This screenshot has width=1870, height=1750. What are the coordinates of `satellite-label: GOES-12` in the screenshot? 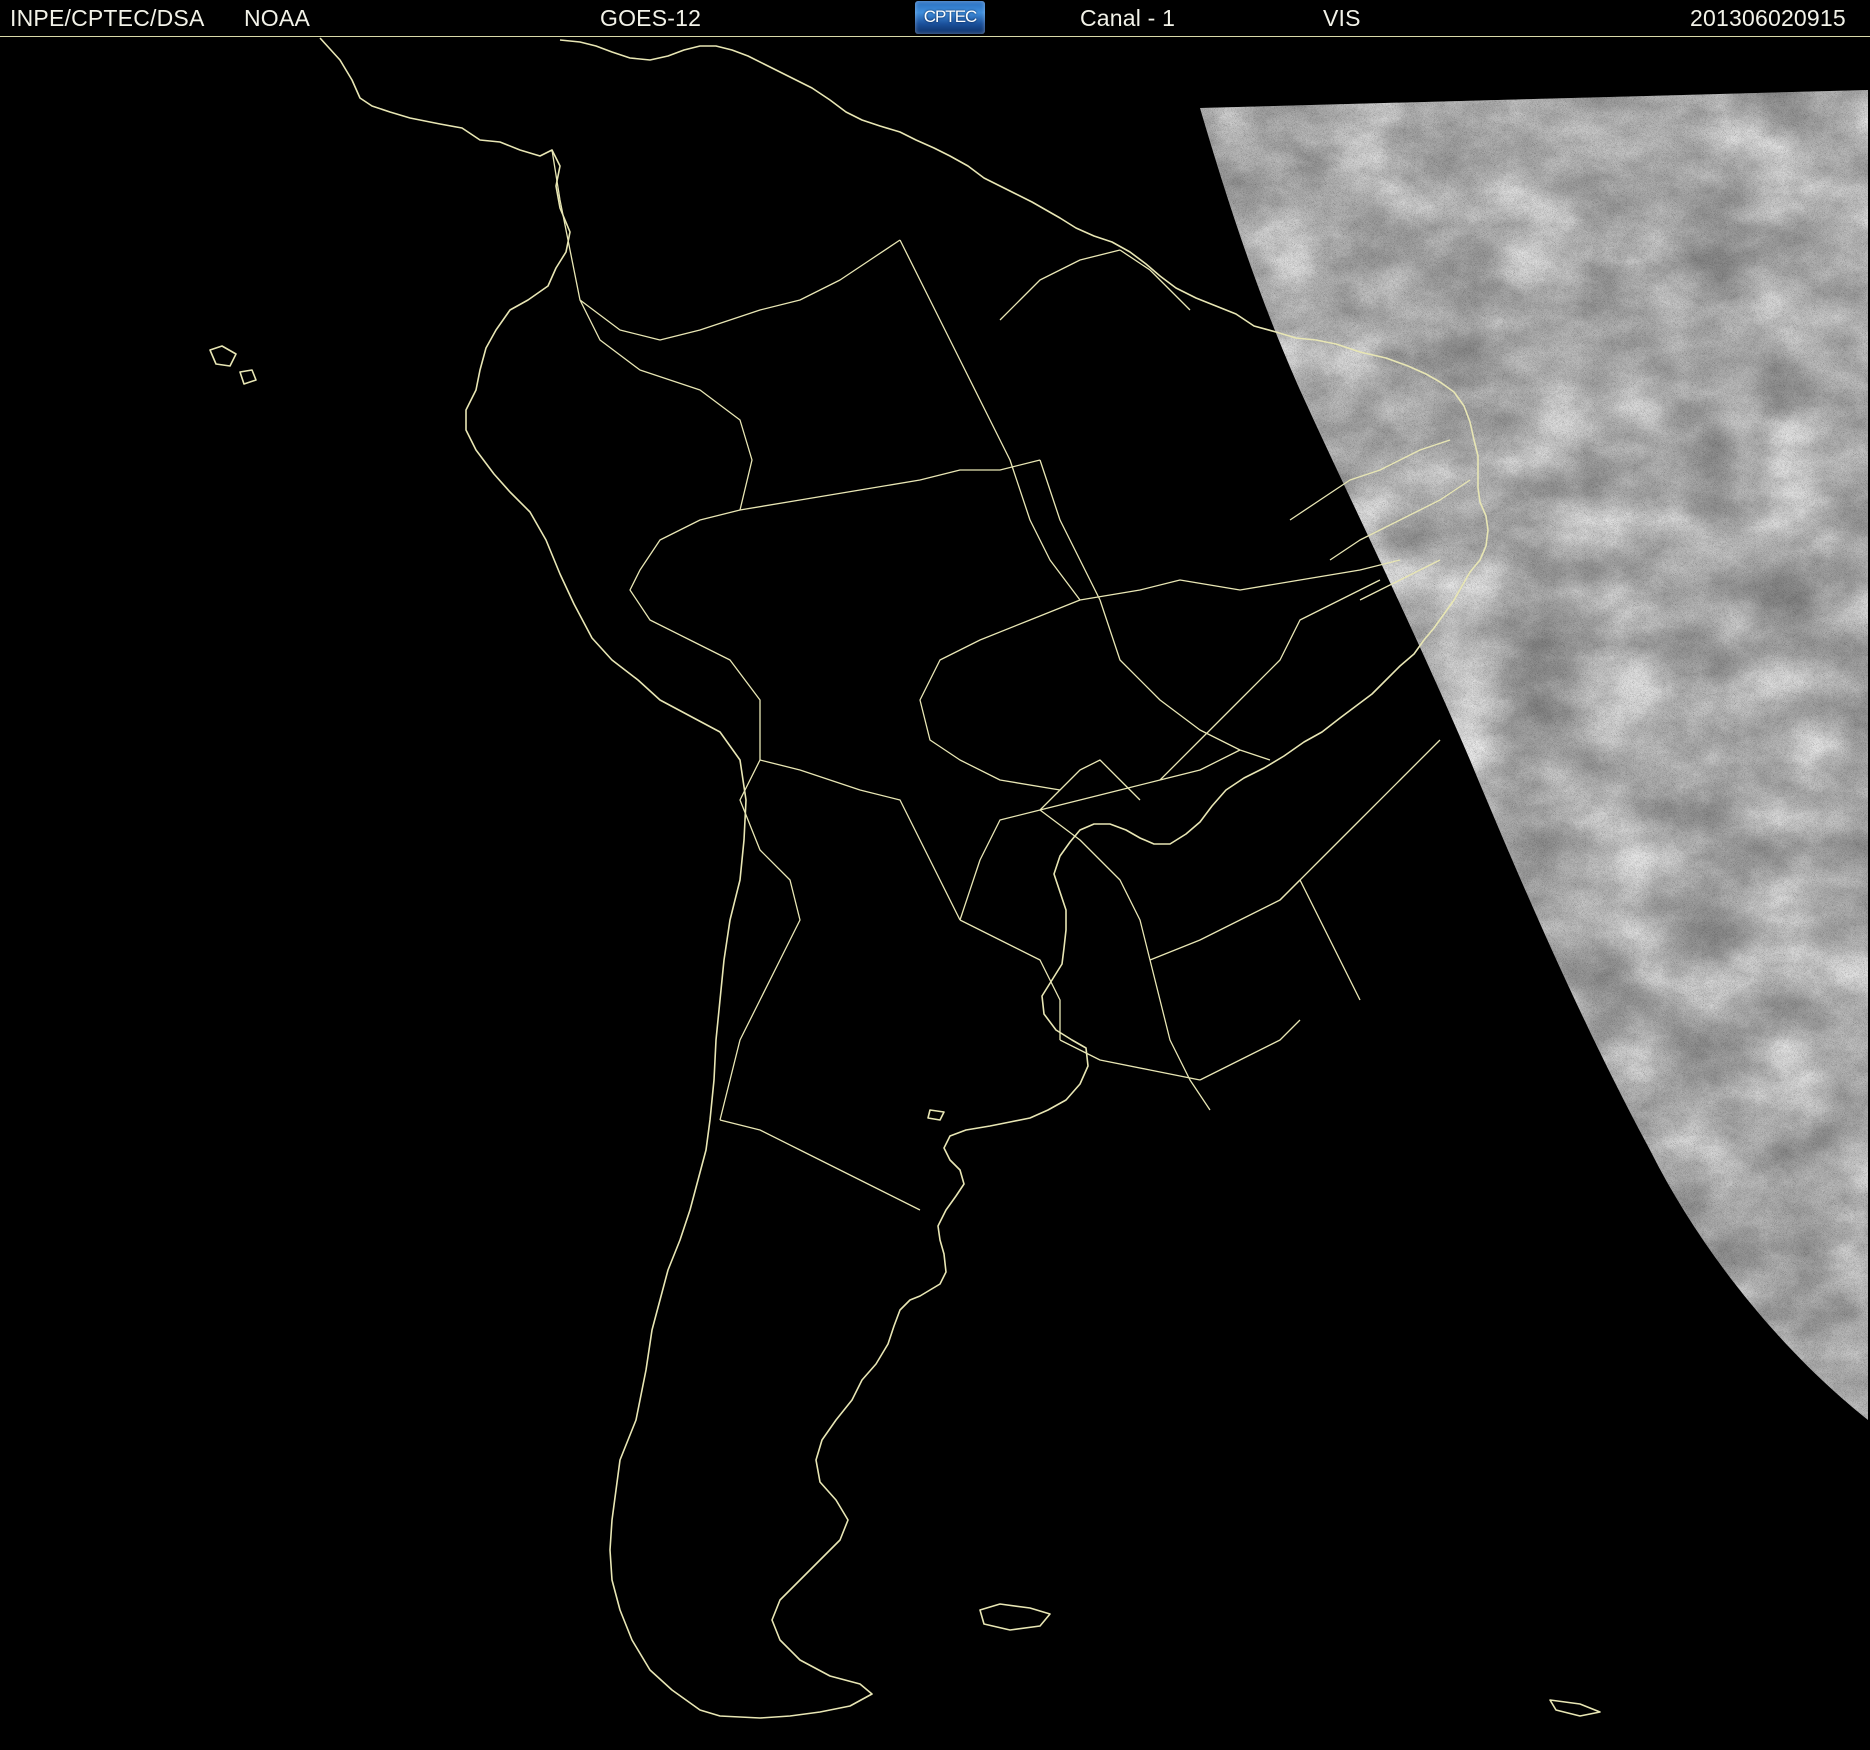 It's located at (651, 18).